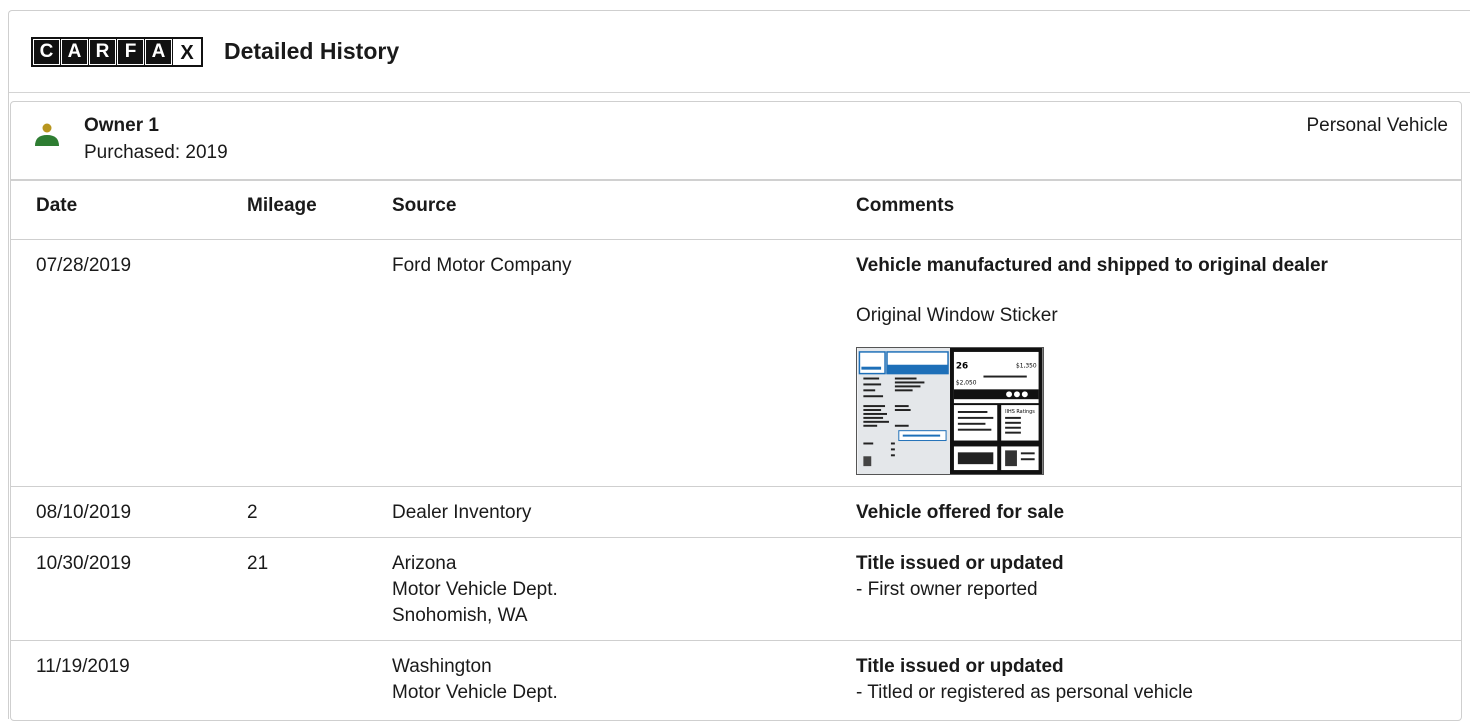  Describe the element at coordinates (84, 563) in the screenshot. I see `row-date: 10/30/2019` at that location.